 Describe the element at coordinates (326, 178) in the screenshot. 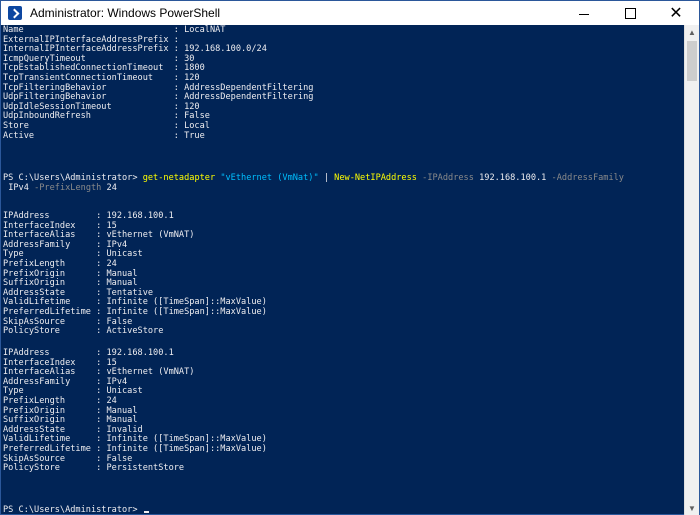

I see `pipe-operator: |` at that location.